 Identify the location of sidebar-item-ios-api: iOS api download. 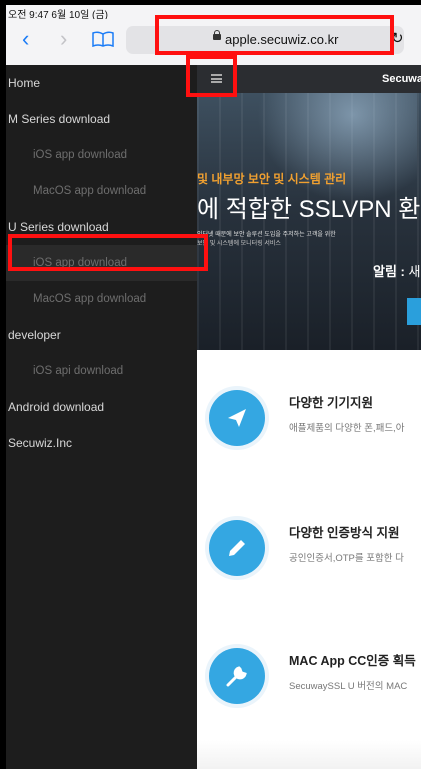
(101, 371).